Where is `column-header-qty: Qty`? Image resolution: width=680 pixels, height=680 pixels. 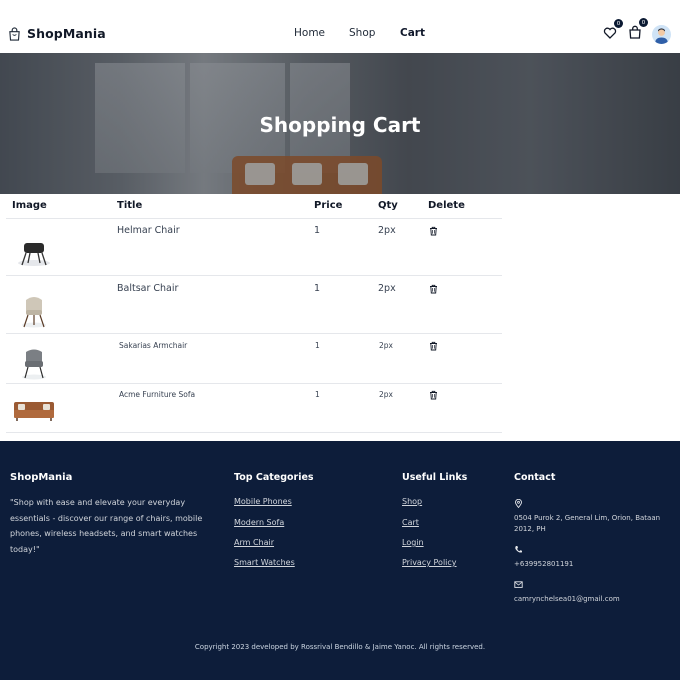
column-header-qty: Qty is located at coordinates (388, 205).